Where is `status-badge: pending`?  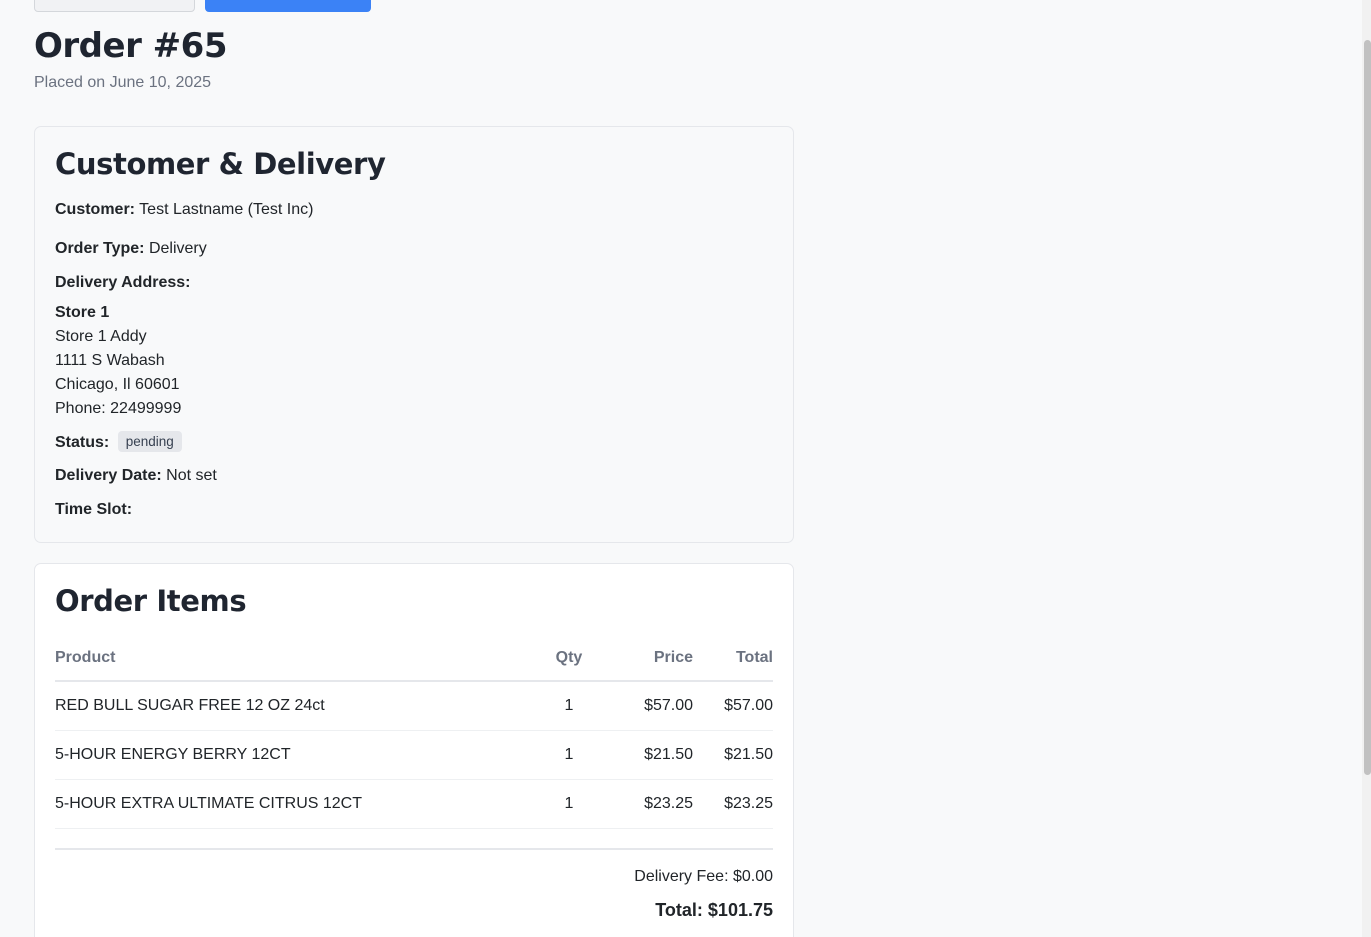 status-badge: pending is located at coordinates (149, 441).